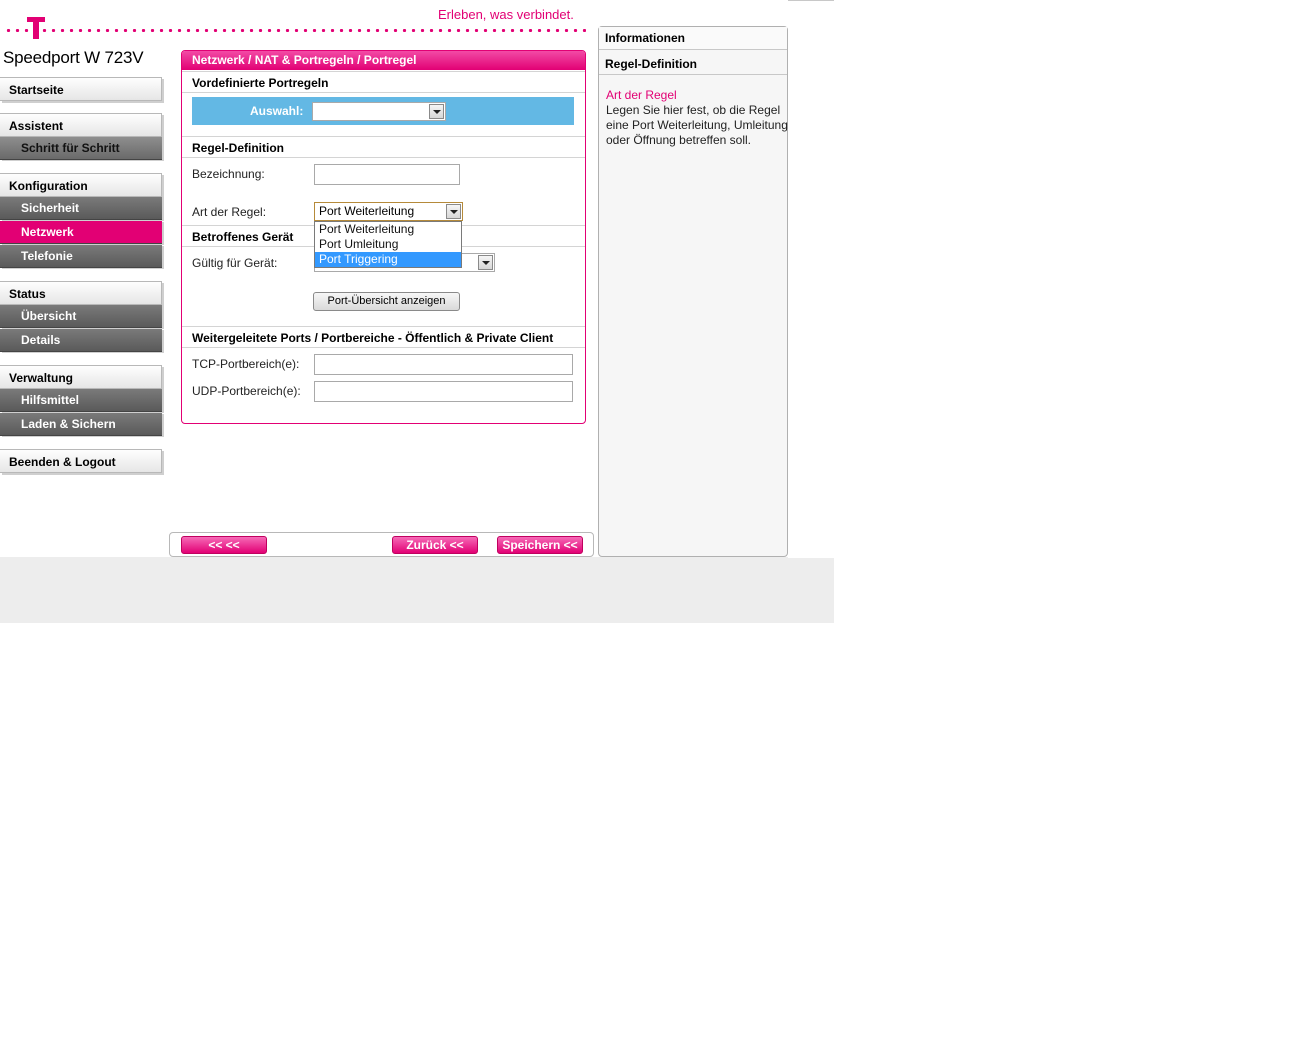 The image size is (1312, 1064). Describe the element at coordinates (693, 64) in the screenshot. I see `info-subtitle: Regel-Definition` at that location.